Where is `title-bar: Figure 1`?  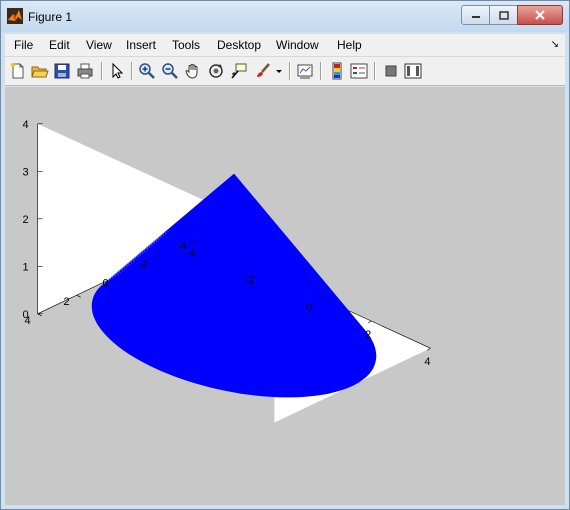
title-bar: Figure 1 is located at coordinates (285, 16).